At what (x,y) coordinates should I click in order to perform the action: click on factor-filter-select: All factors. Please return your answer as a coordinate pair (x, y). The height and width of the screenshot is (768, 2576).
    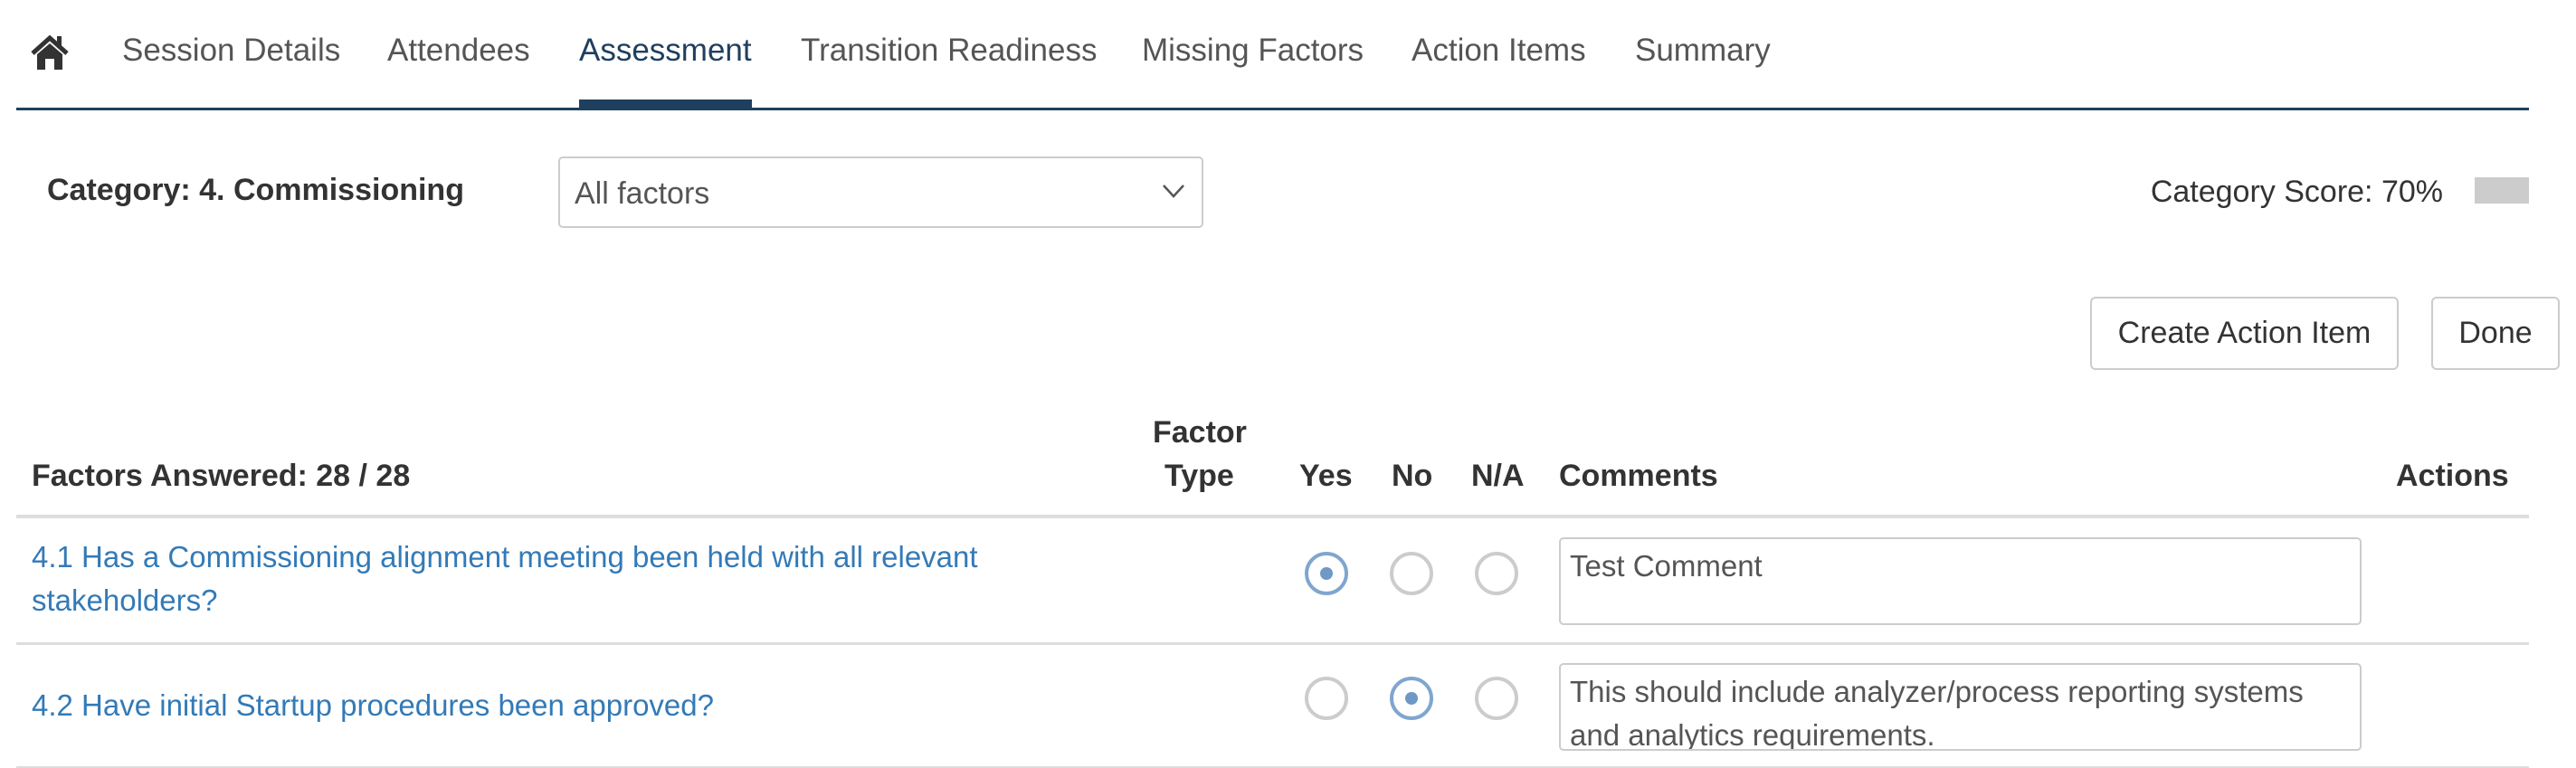
    Looking at the image, I should click on (880, 192).